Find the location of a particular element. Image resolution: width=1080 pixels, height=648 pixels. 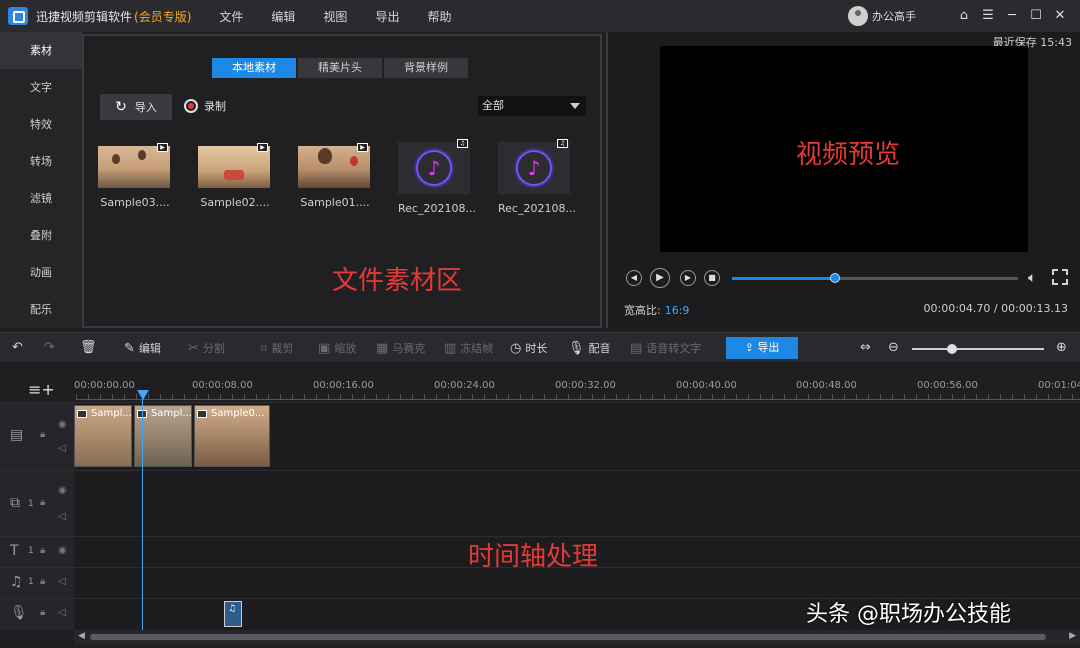

mosaic-button: ▦ 马赛克 is located at coordinates (400, 348).